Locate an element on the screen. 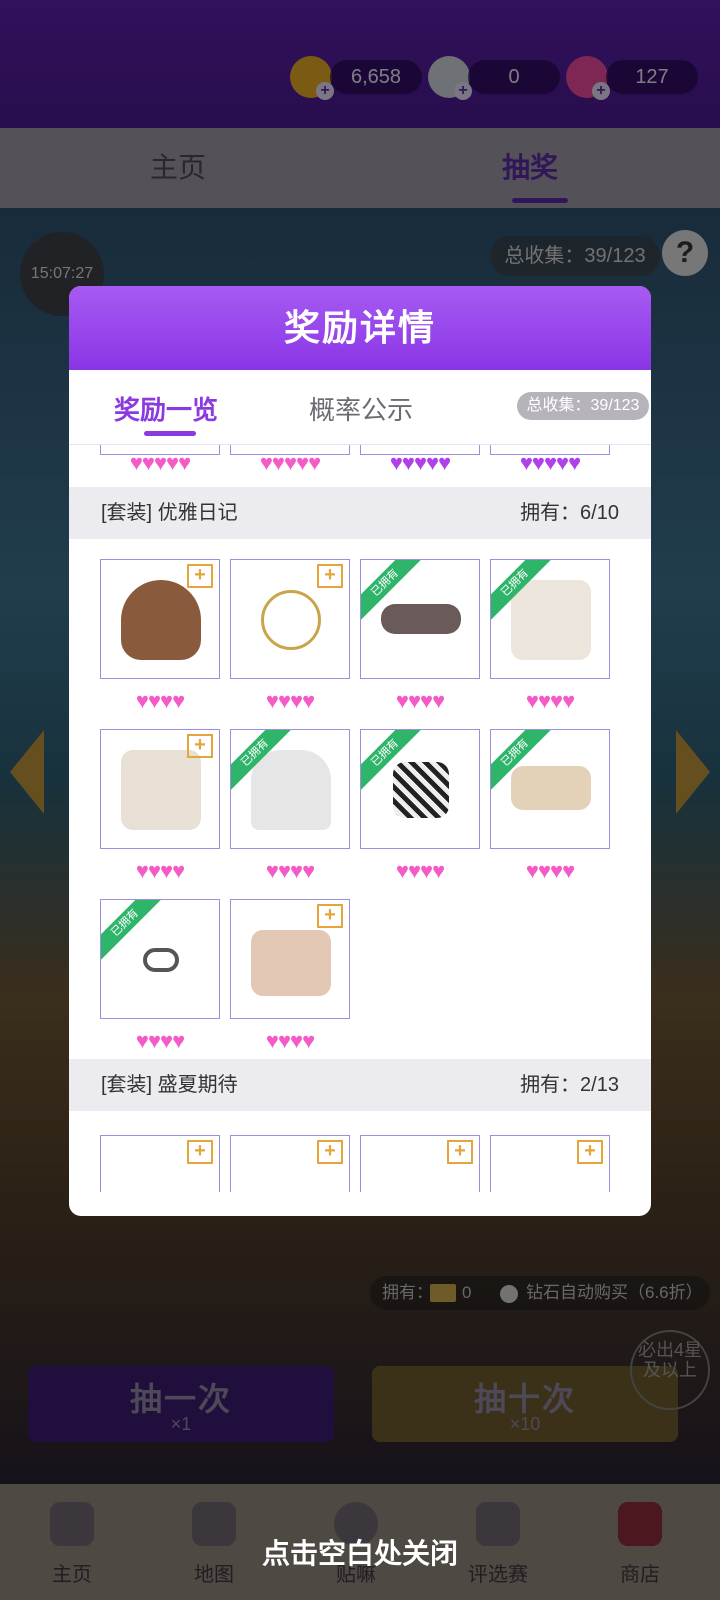  modal-tab-indicator is located at coordinates (170, 433).